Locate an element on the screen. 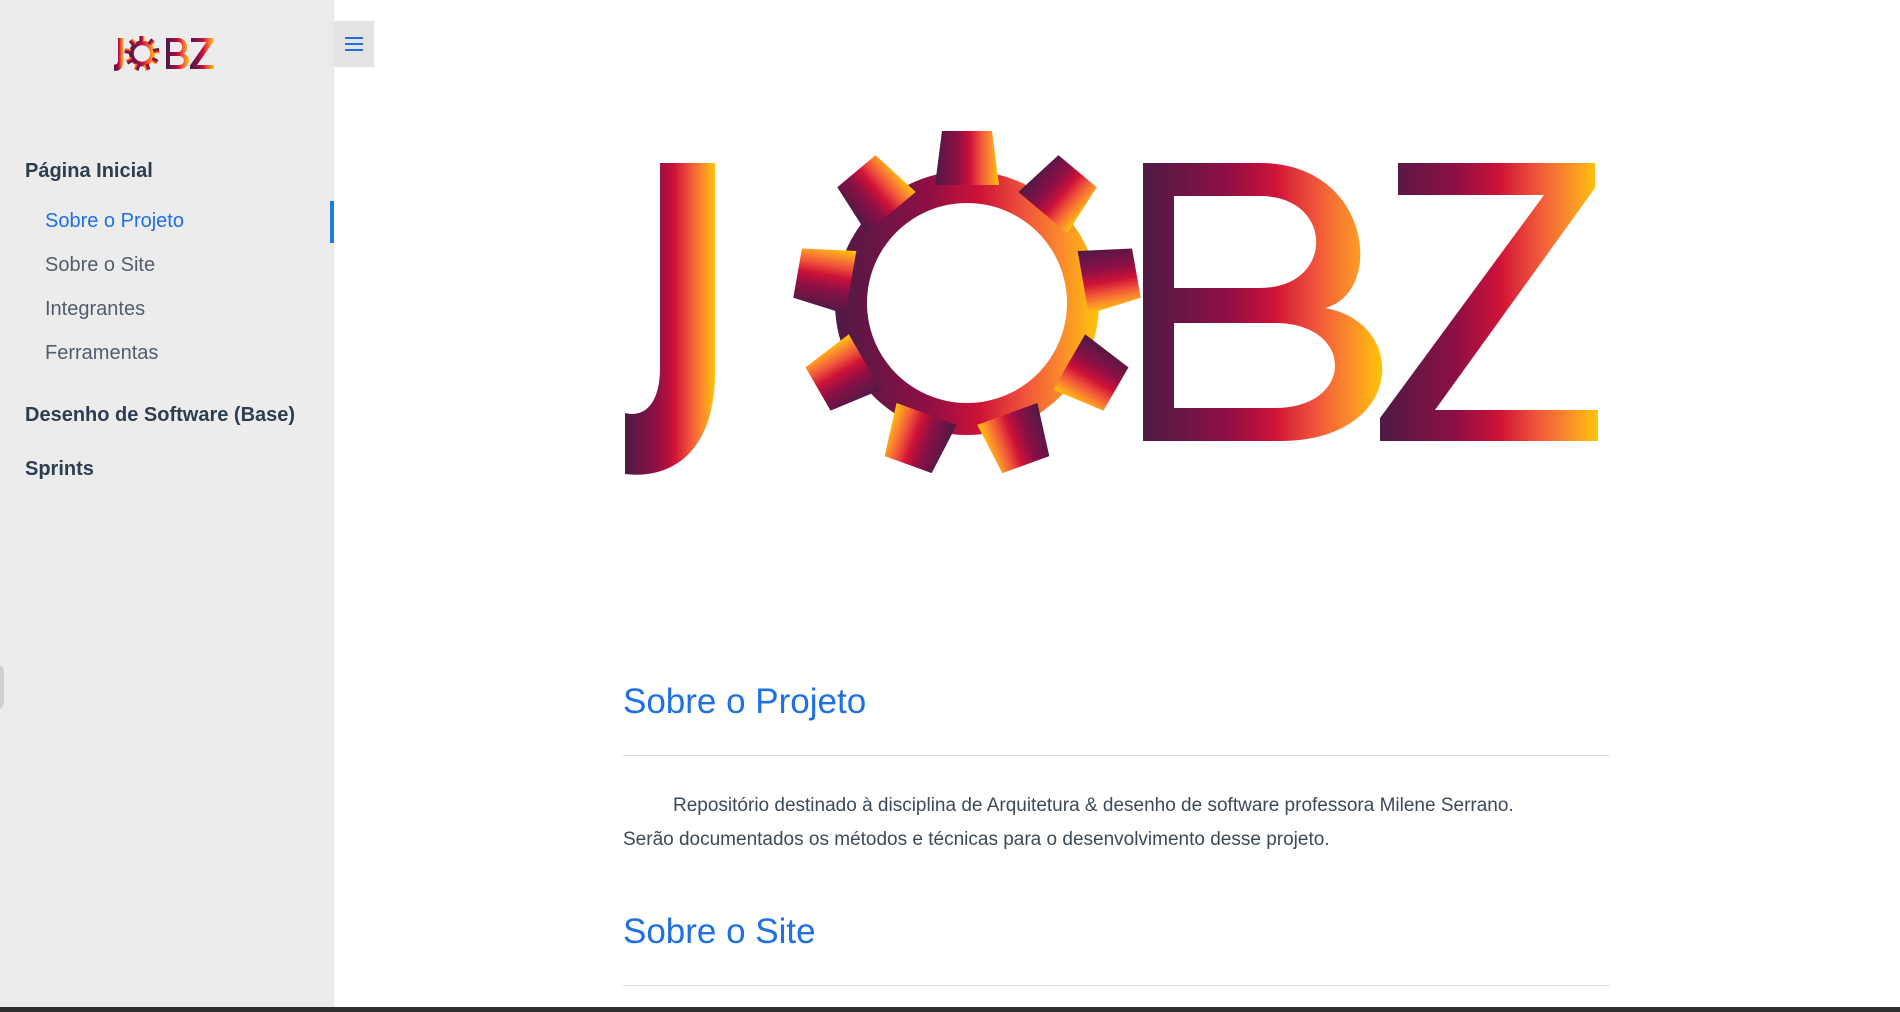  section-title-sobre-o-projeto: Sobre o Projeto is located at coordinates (744, 702).